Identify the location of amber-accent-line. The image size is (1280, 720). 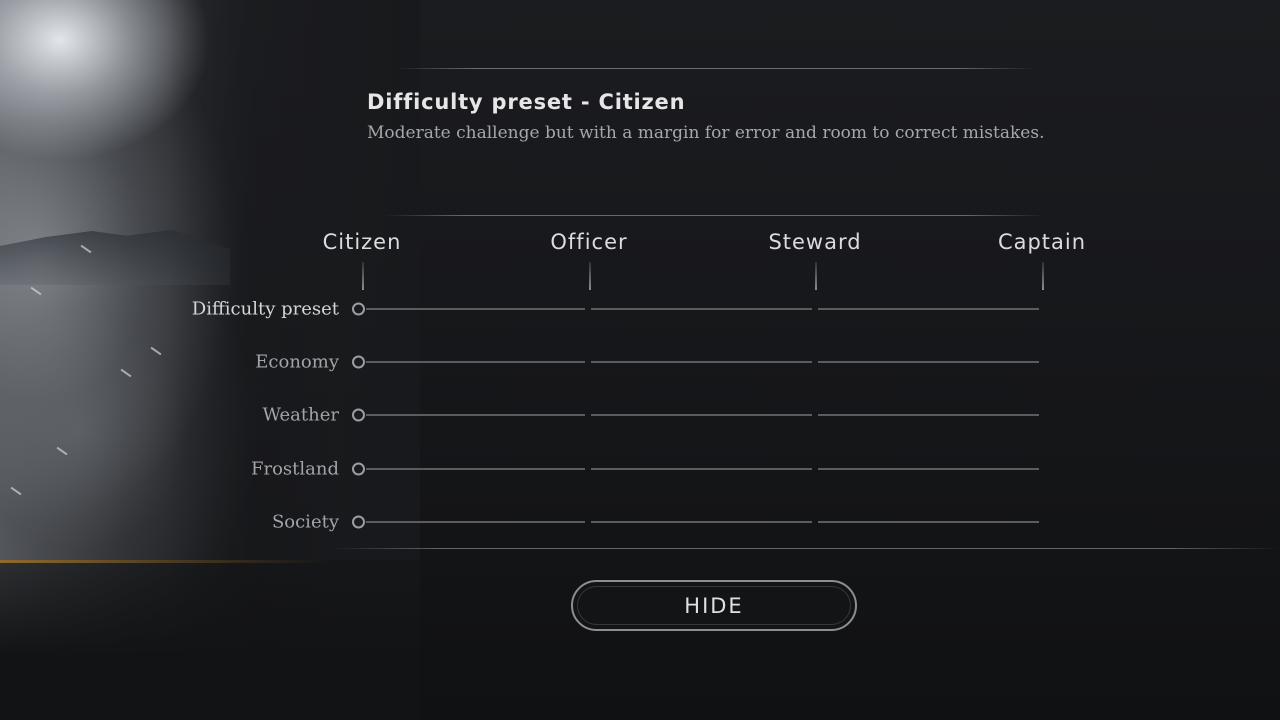
(165, 561).